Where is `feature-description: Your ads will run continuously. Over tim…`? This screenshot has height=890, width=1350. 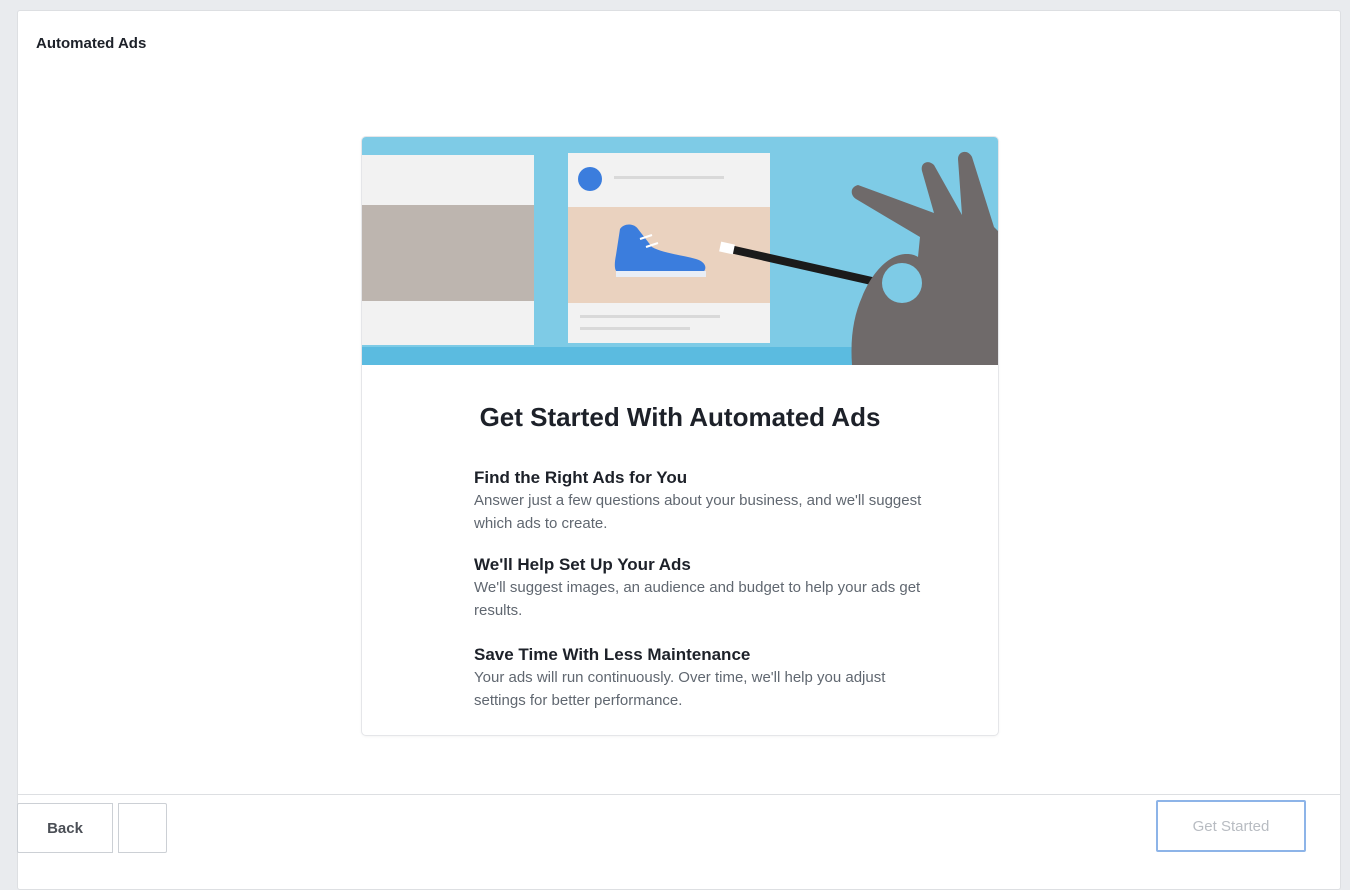 feature-description: Your ads will run continuously. Over tim… is located at coordinates (680, 689).